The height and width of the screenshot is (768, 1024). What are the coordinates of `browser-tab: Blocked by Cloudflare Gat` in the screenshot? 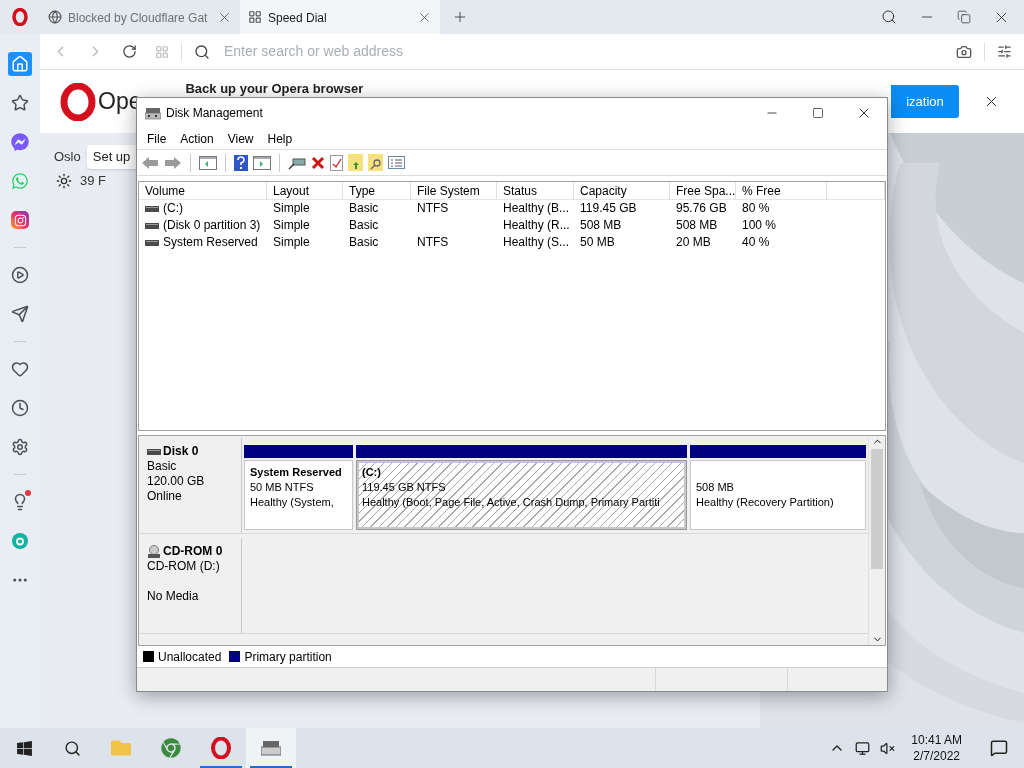 It's located at (140, 17).